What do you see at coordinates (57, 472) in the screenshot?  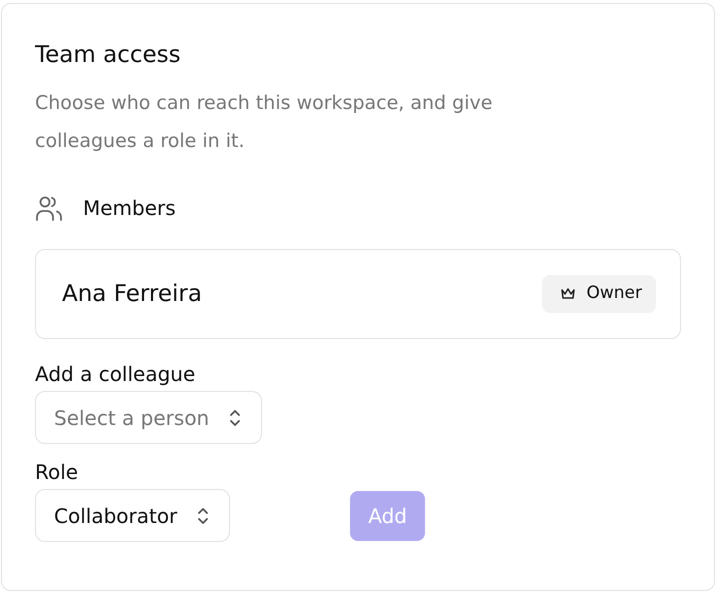 I see `field-label: Role` at bounding box center [57, 472].